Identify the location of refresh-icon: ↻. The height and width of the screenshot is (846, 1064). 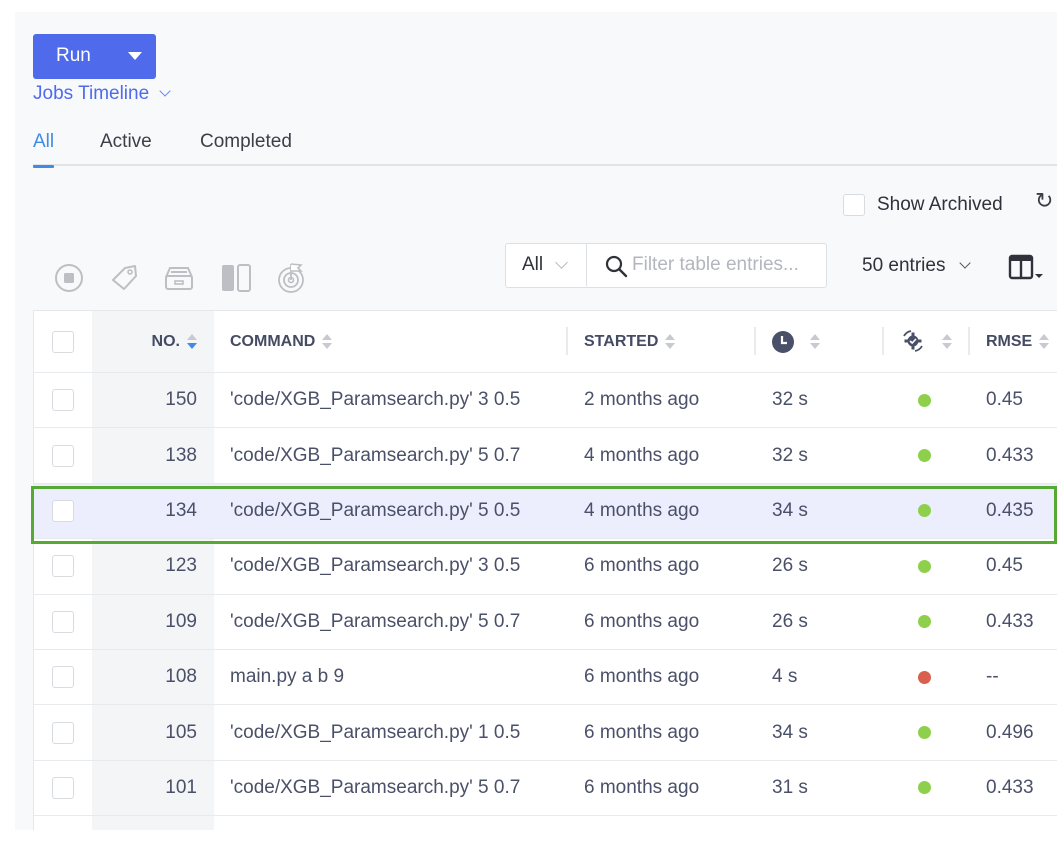
(1044, 201).